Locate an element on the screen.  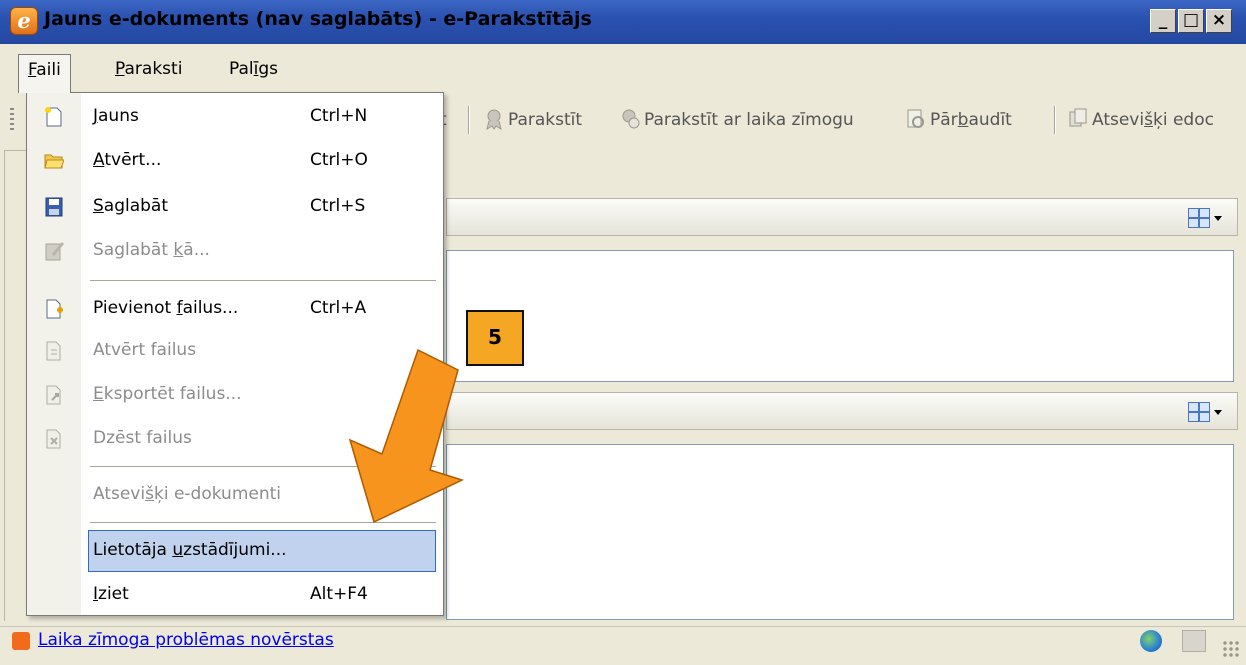
shortcut-iziet: Alt+F4 is located at coordinates (339, 594).